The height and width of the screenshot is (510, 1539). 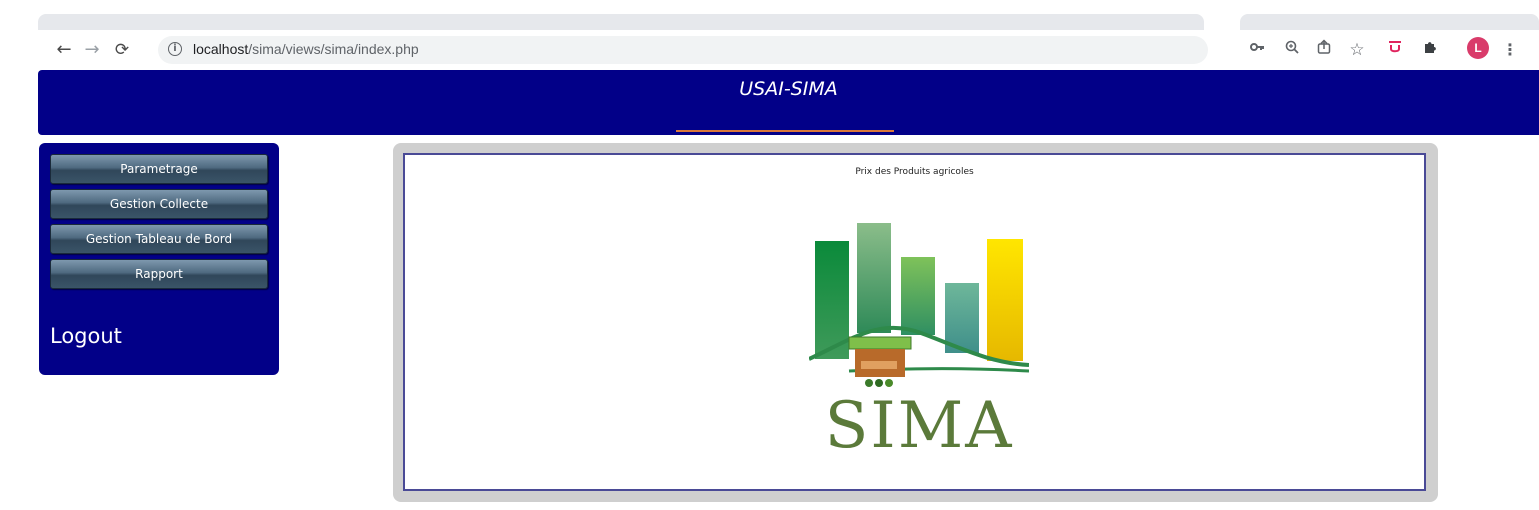 I want to click on share-icon, so click(x=1324, y=50).